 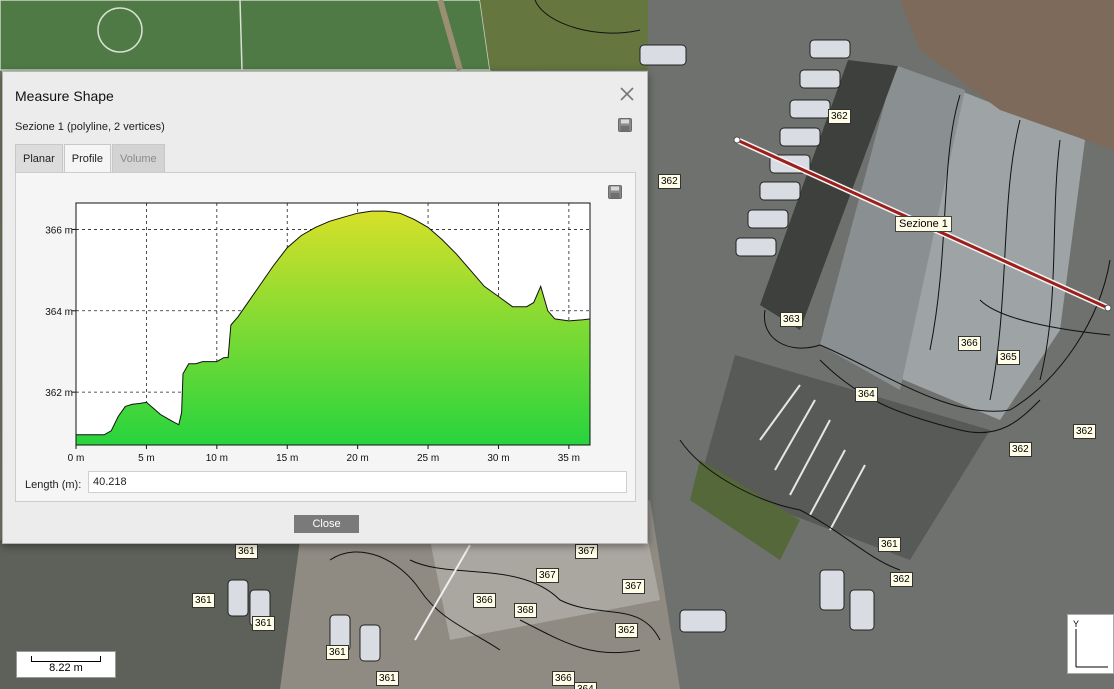 I want to click on x-tick-label: 5 m, so click(x=146, y=458).